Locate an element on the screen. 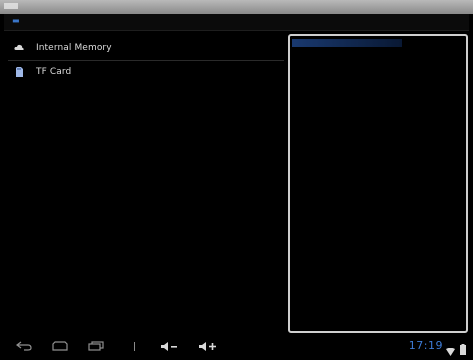 Image resolution: width=473 pixels, height=360 pixels. internal-memory-label: Internal Memory is located at coordinates (74, 48).